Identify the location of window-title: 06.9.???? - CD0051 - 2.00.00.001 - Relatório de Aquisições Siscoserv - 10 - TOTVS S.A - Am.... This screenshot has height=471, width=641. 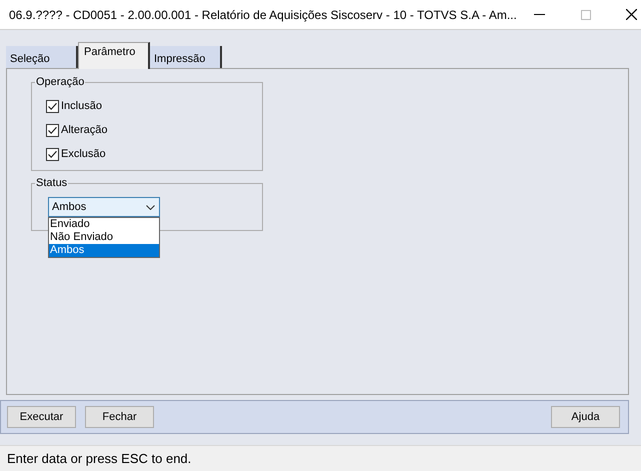
(263, 15).